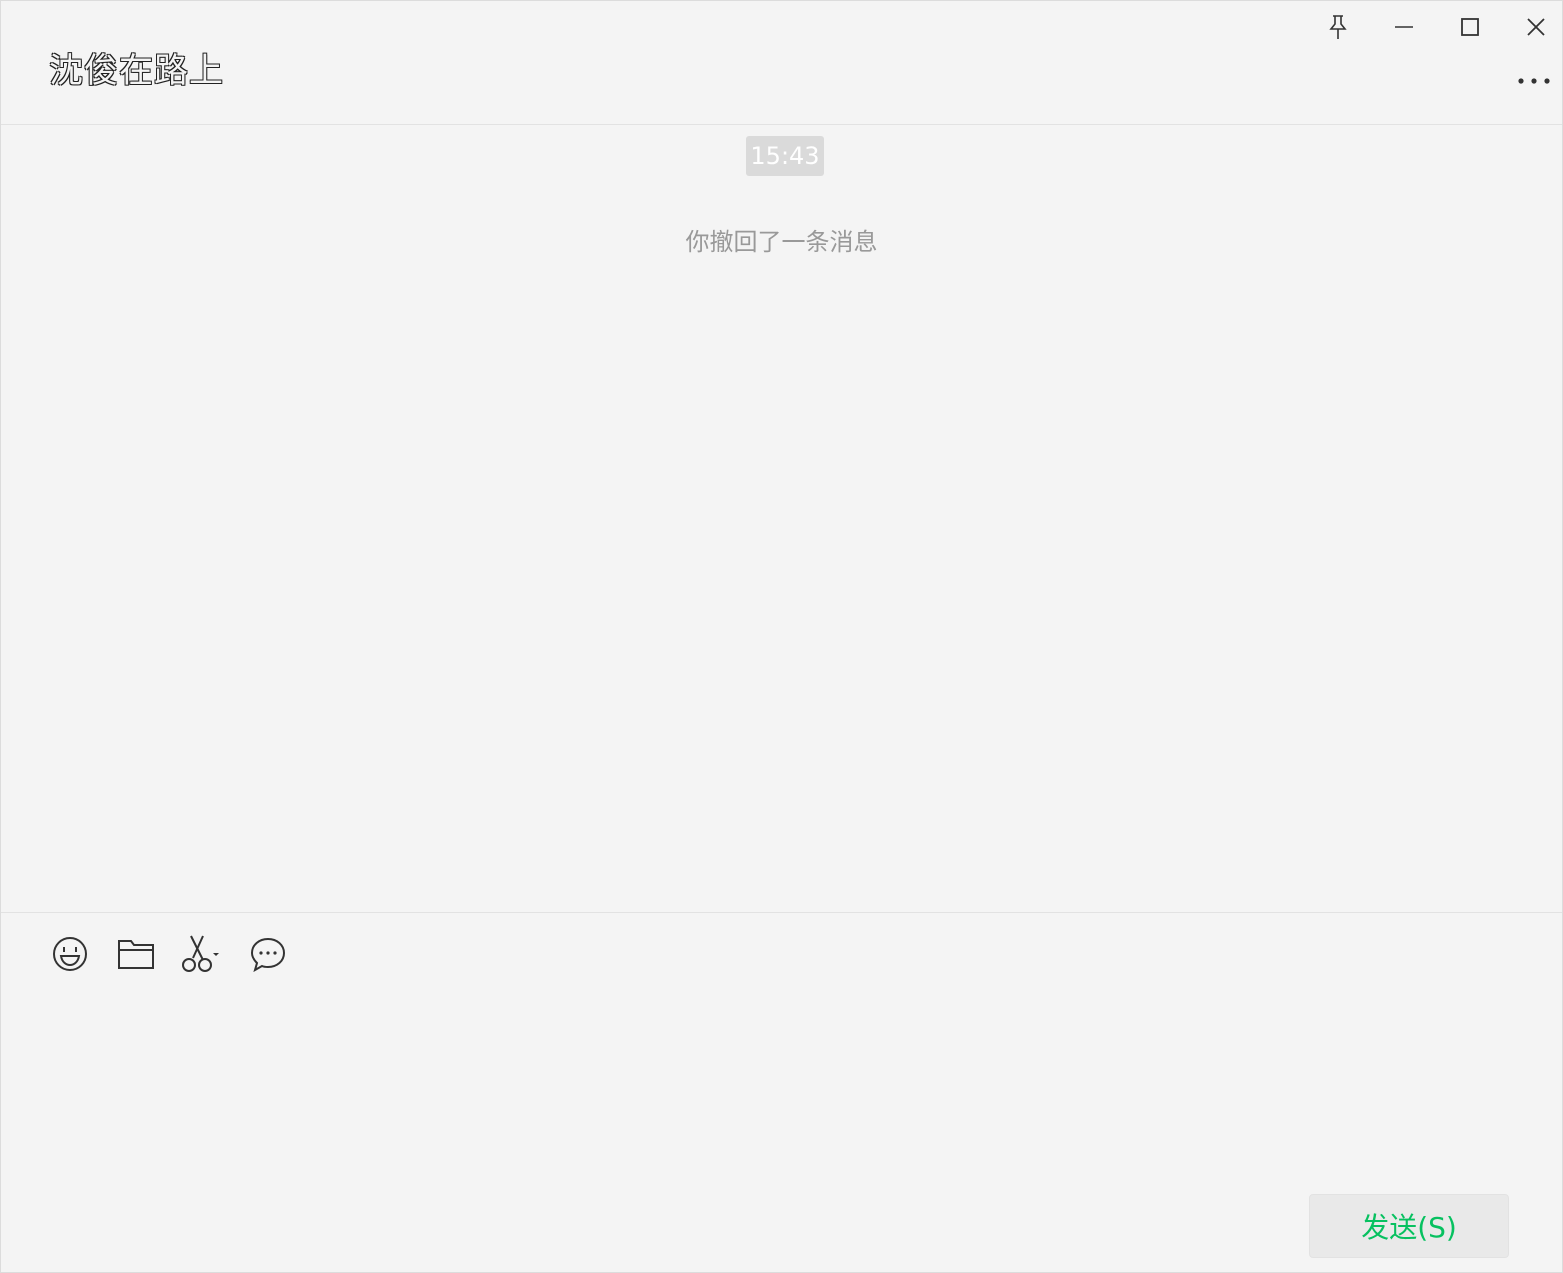 This screenshot has width=1563, height=1273. What do you see at coordinates (781, 63) in the screenshot?
I see `chat-header: 沈俊在路上` at bounding box center [781, 63].